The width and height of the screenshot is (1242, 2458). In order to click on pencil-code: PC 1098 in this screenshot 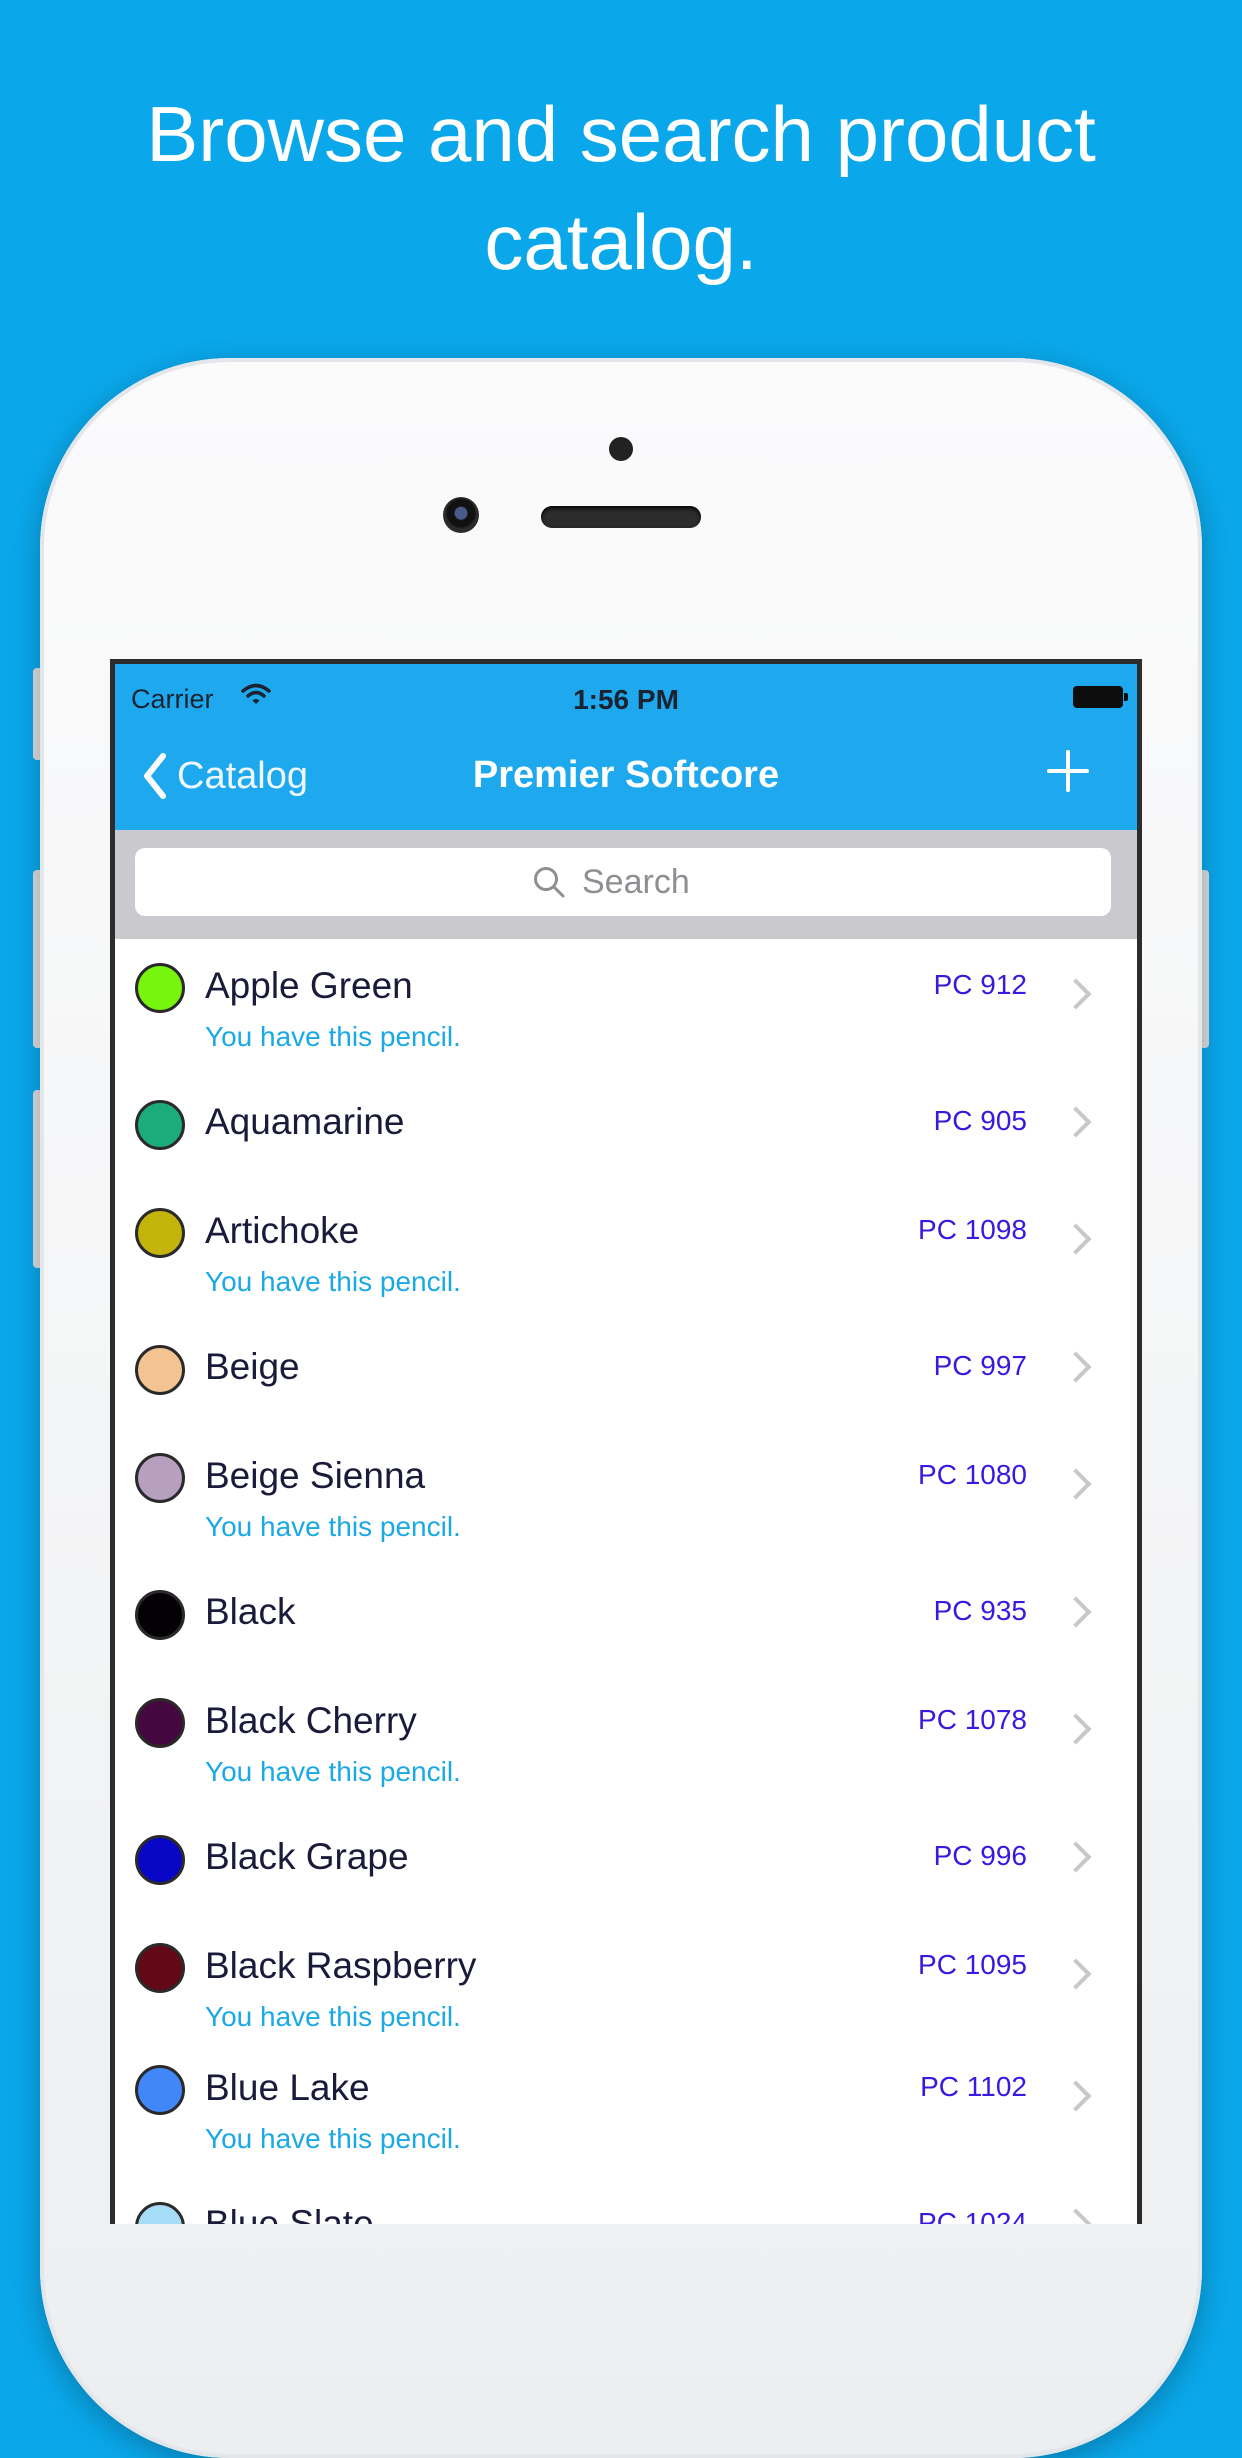, I will do `click(972, 1229)`.